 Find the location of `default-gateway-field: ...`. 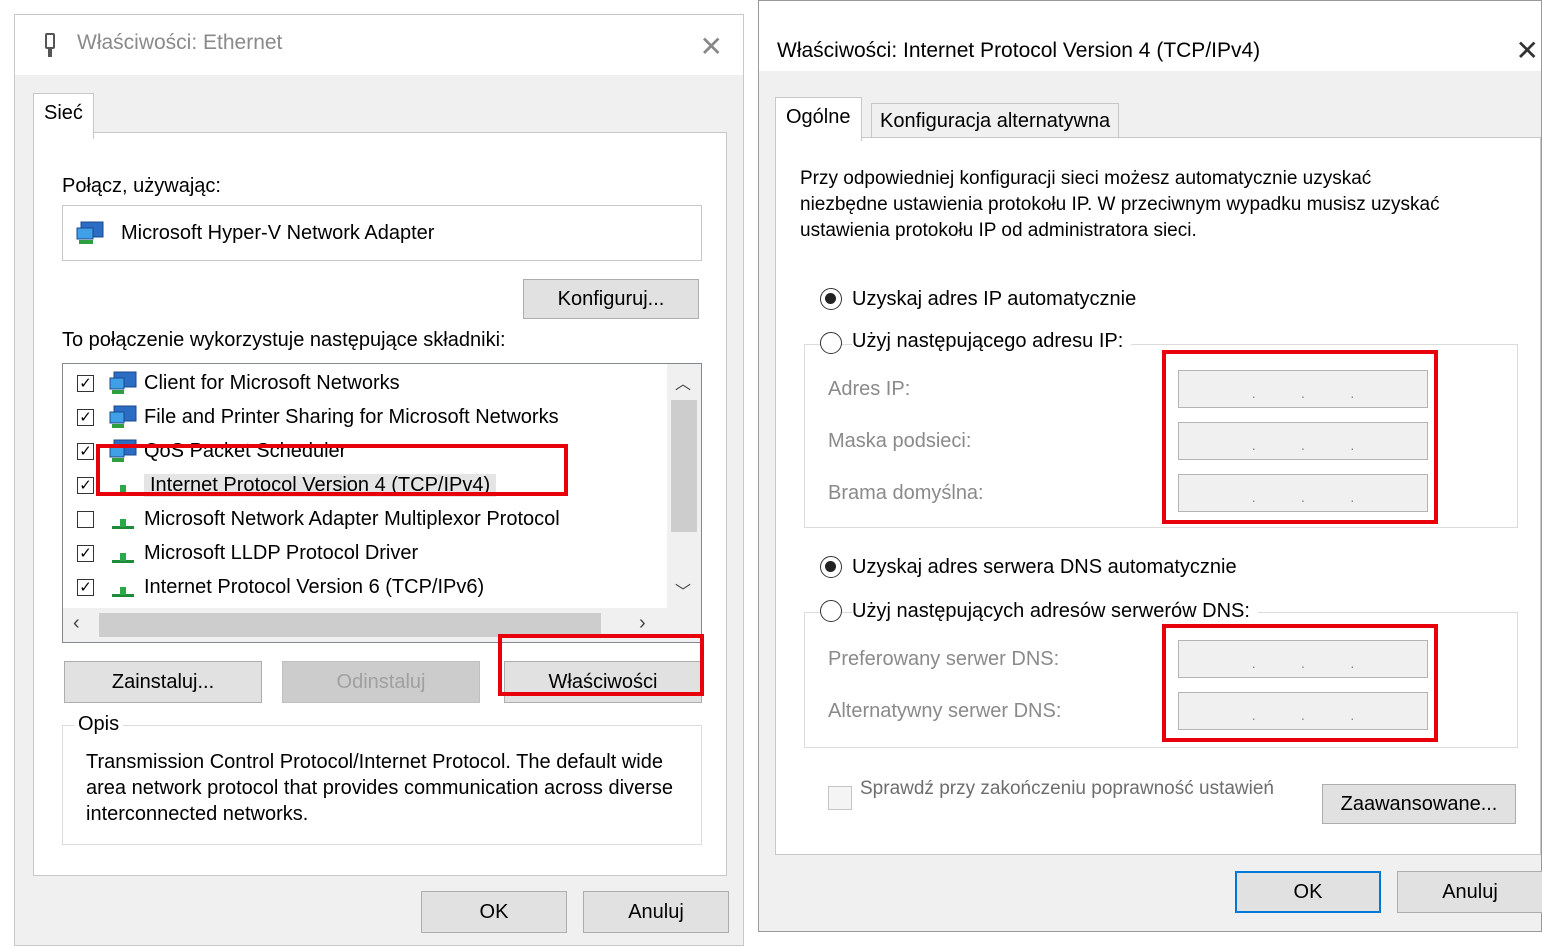

default-gateway-field: ... is located at coordinates (1303, 493).